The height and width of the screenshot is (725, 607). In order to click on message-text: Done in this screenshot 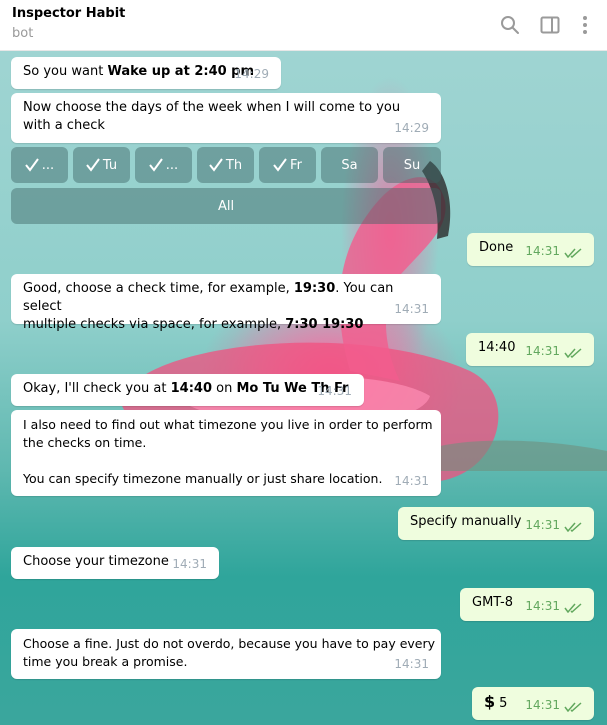, I will do `click(496, 247)`.